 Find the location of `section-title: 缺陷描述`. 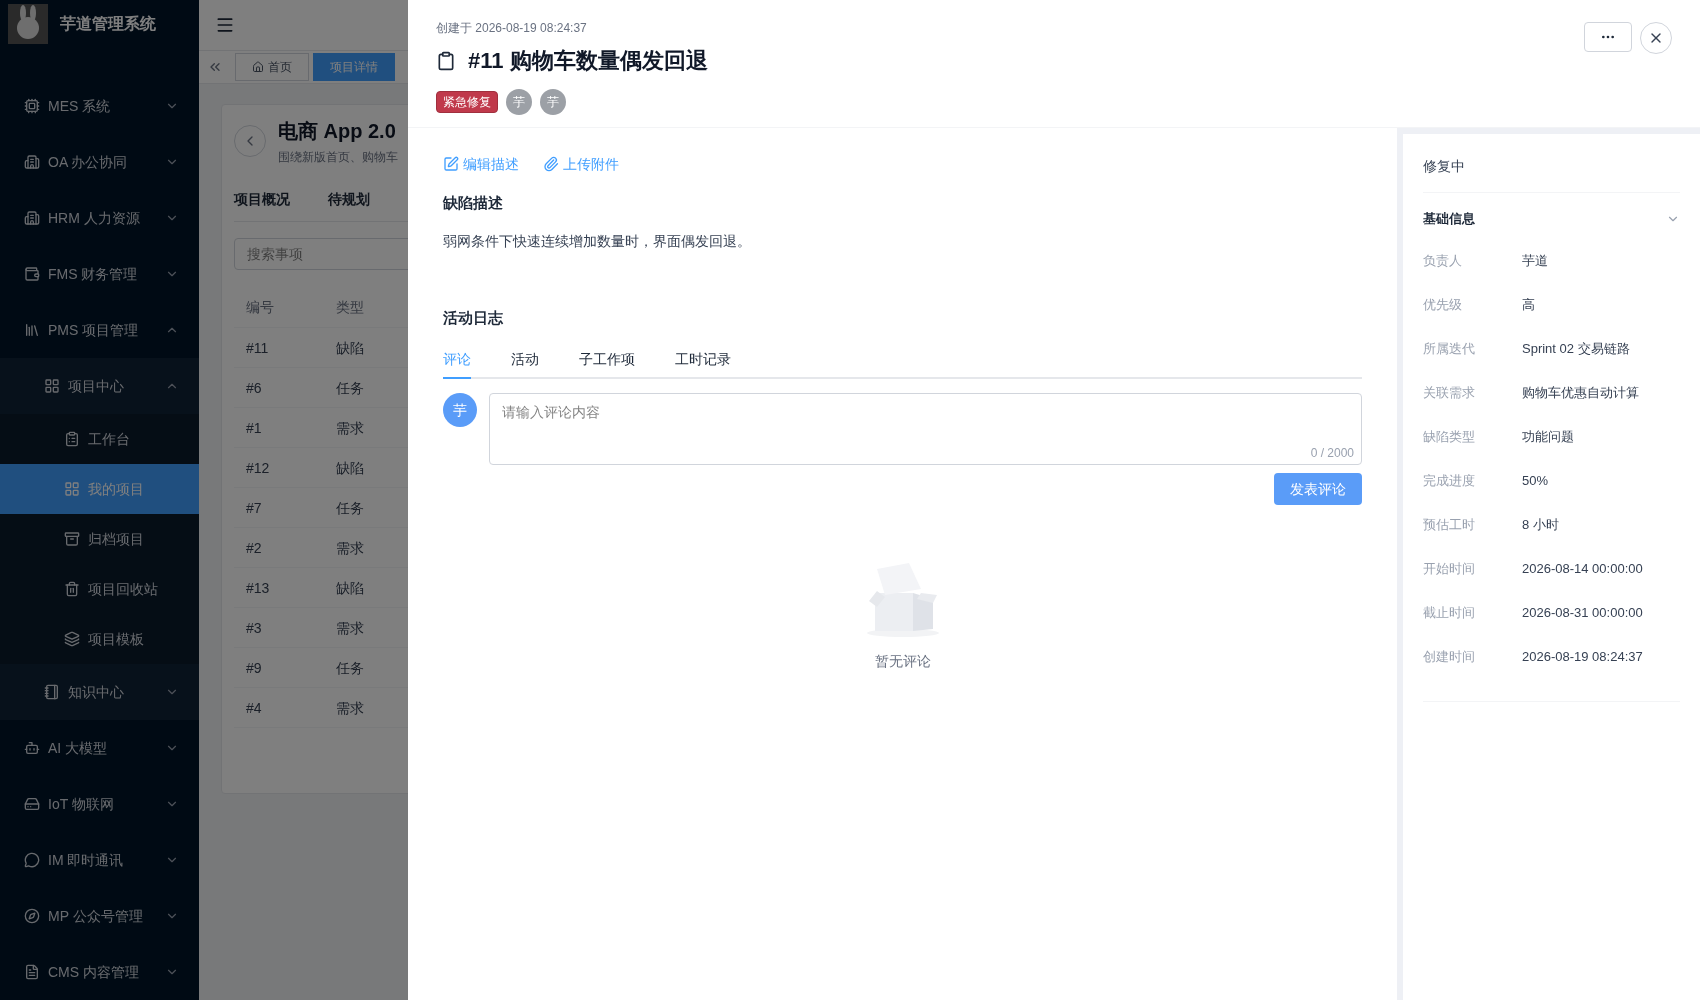

section-title: 缺陷描述 is located at coordinates (473, 203).